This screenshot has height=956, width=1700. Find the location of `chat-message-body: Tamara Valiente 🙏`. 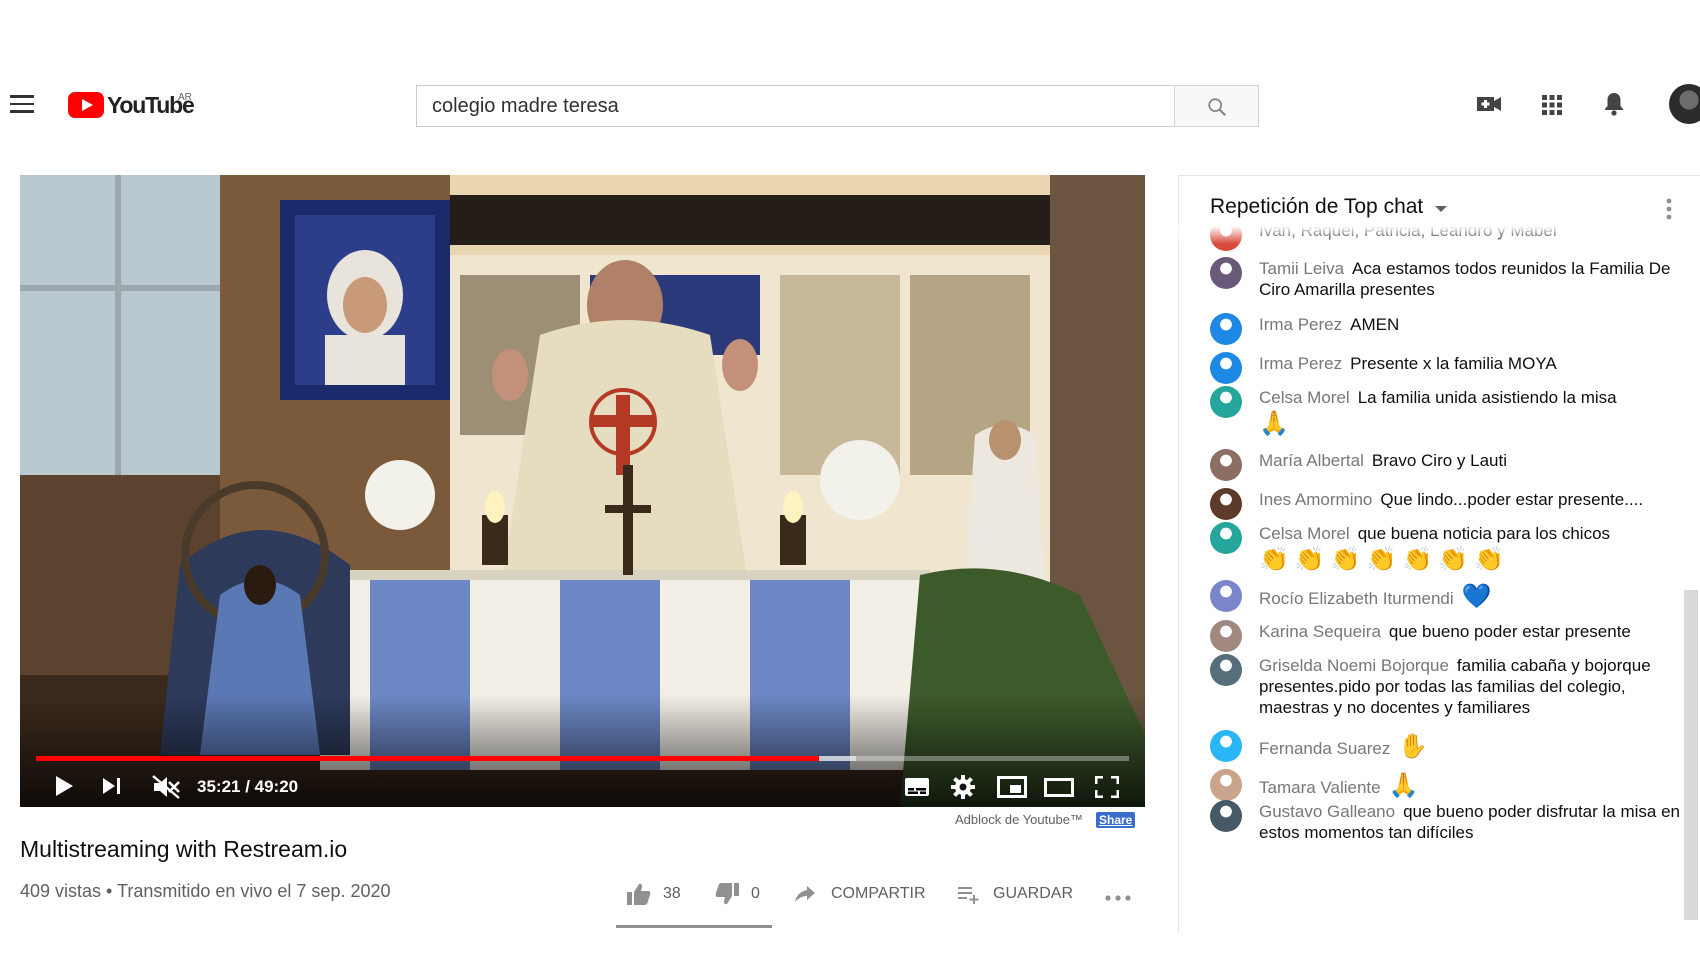

chat-message-body: Tamara Valiente 🙏 is located at coordinates (1471, 785).